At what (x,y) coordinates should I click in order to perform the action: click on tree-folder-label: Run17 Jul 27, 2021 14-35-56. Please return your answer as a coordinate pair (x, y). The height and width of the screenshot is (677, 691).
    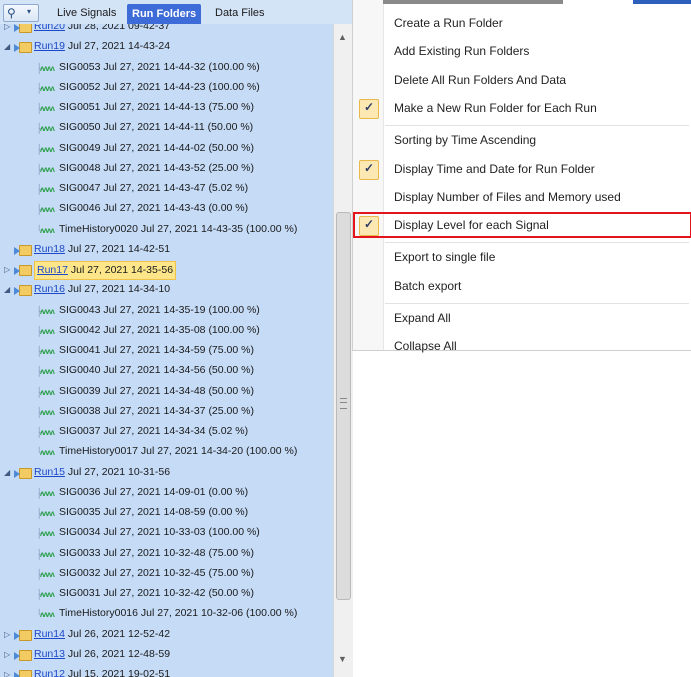
    Looking at the image, I should click on (105, 270).